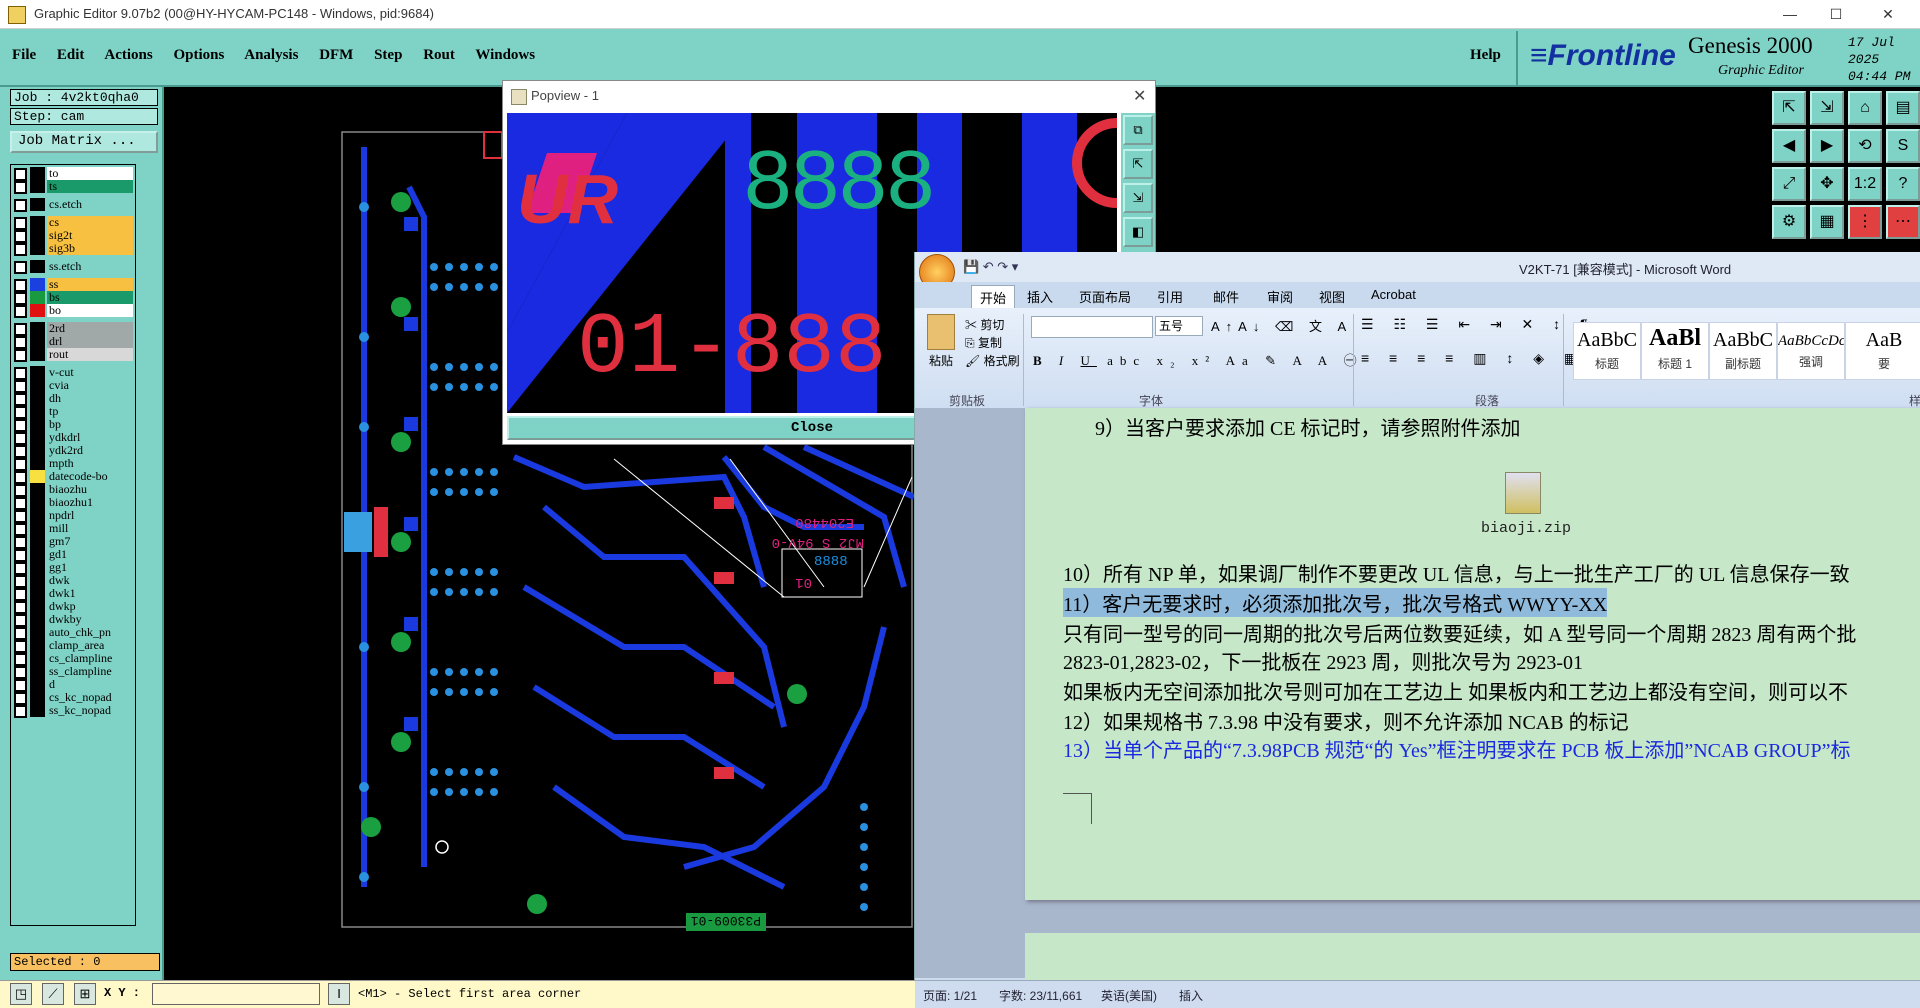 The height and width of the screenshot is (1008, 1920). I want to click on layer-row: mpth, so click(73, 464).